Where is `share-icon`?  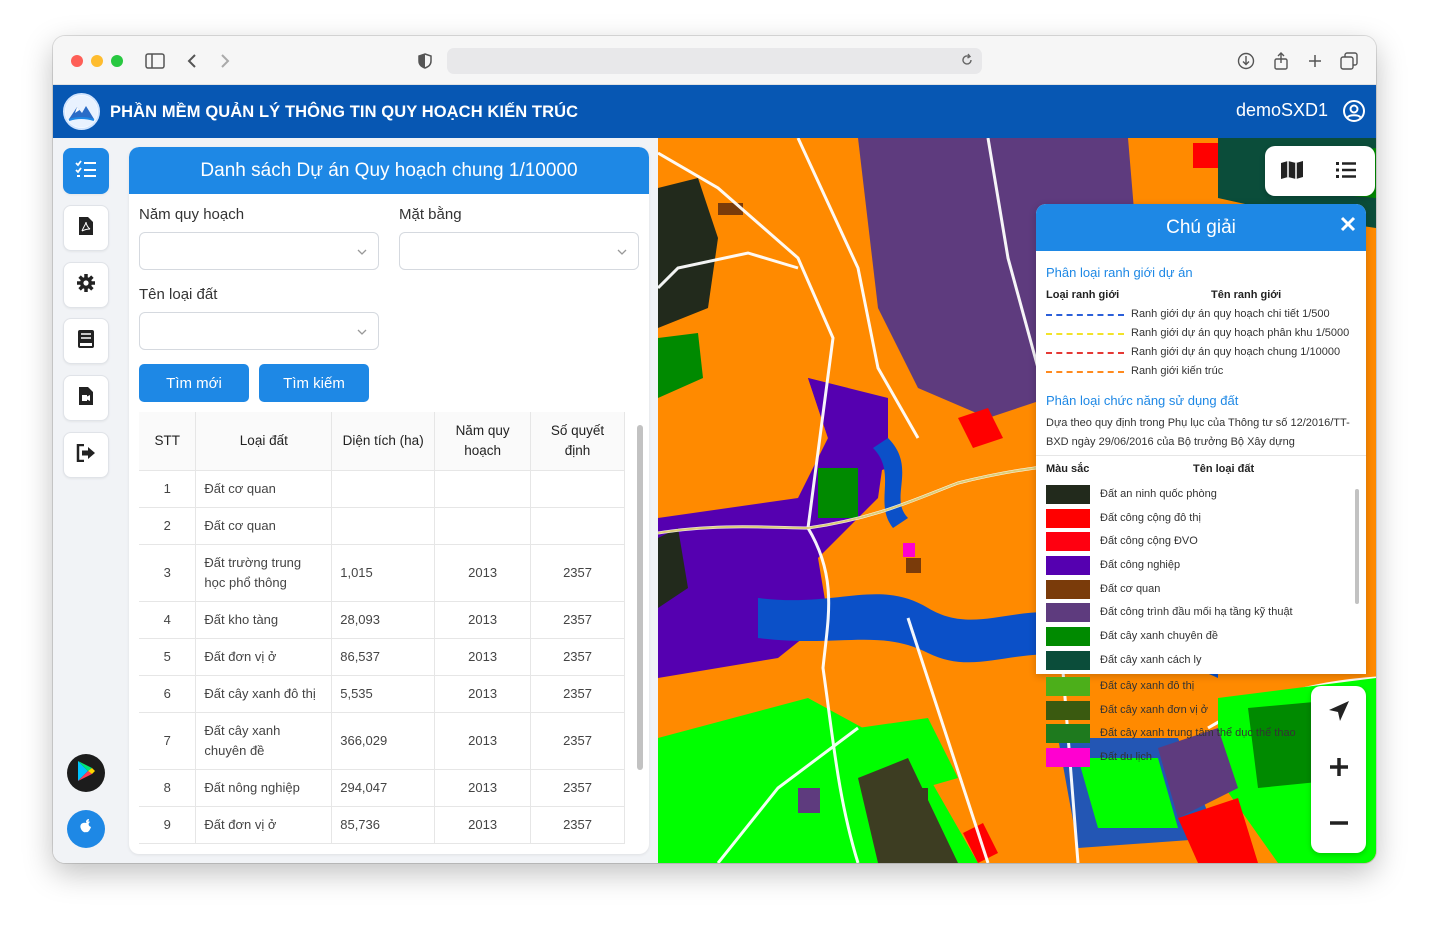 share-icon is located at coordinates (1281, 61).